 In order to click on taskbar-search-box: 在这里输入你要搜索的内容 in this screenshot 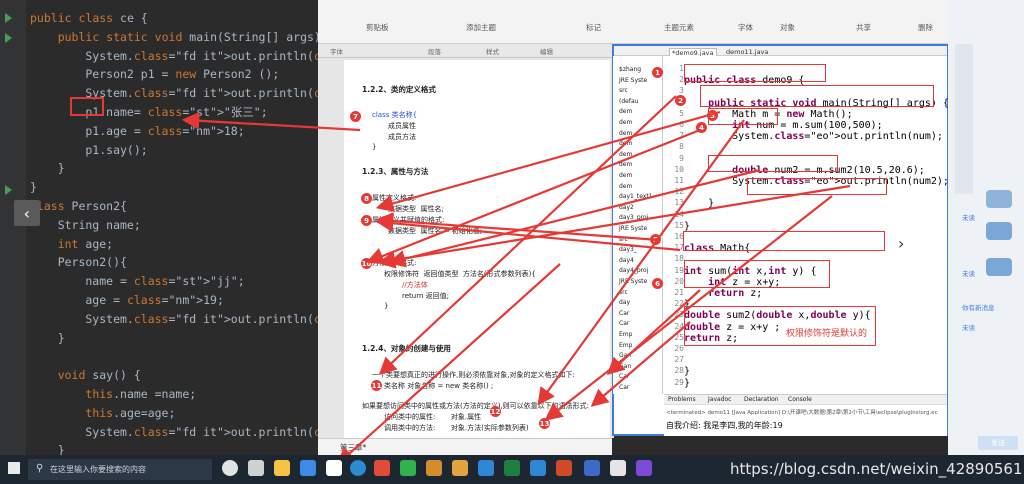, I will do `click(120, 469)`.